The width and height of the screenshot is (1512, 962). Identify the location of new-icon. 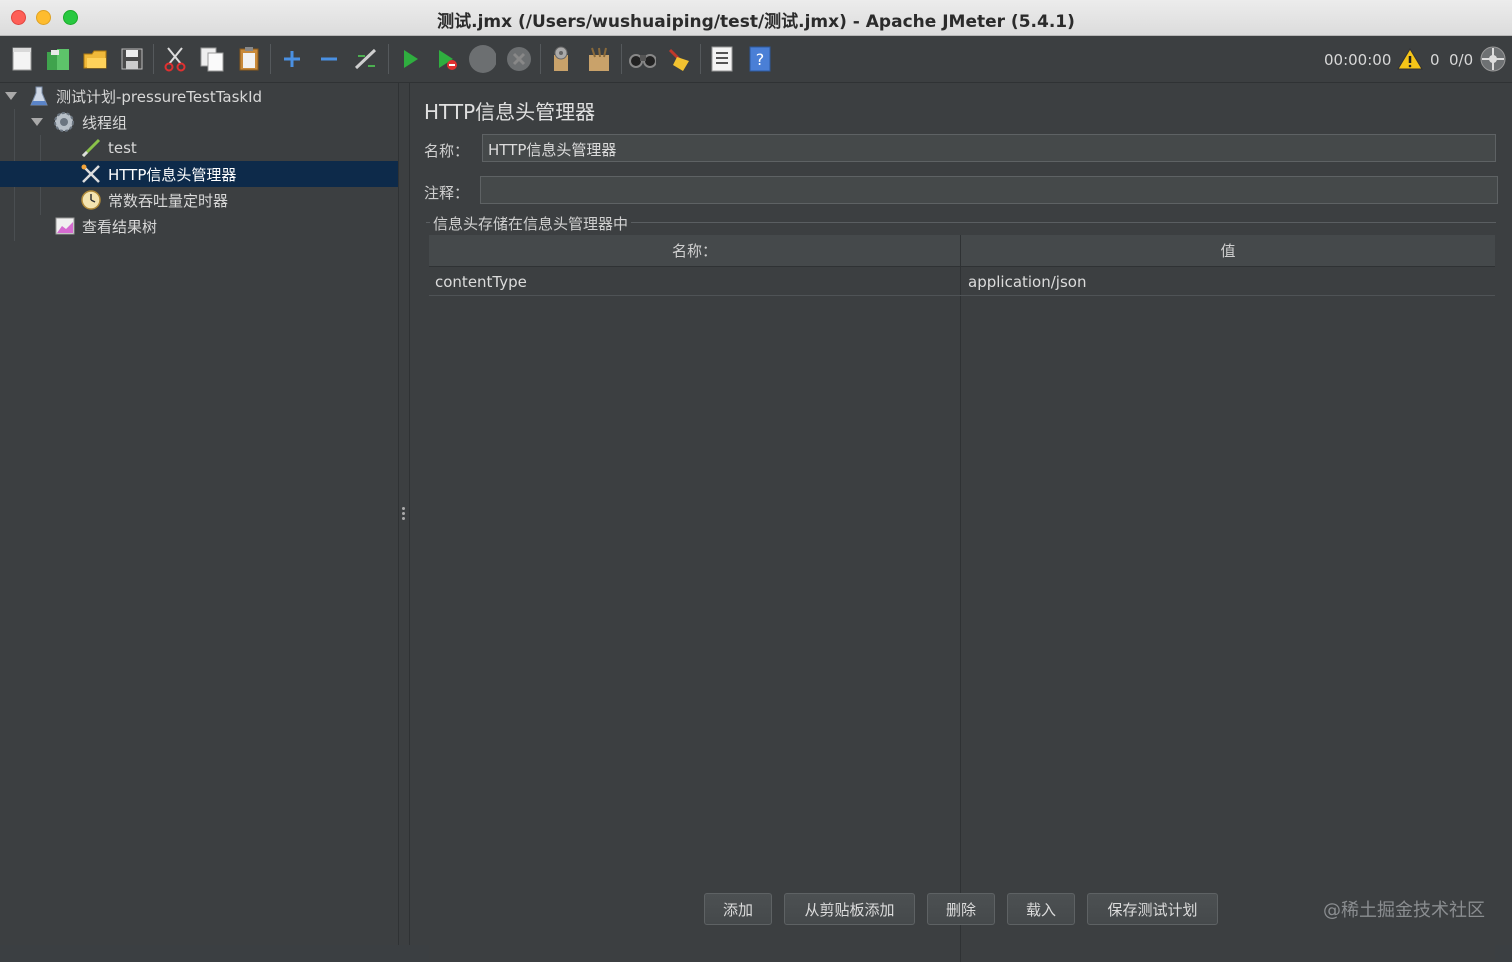
(22, 59).